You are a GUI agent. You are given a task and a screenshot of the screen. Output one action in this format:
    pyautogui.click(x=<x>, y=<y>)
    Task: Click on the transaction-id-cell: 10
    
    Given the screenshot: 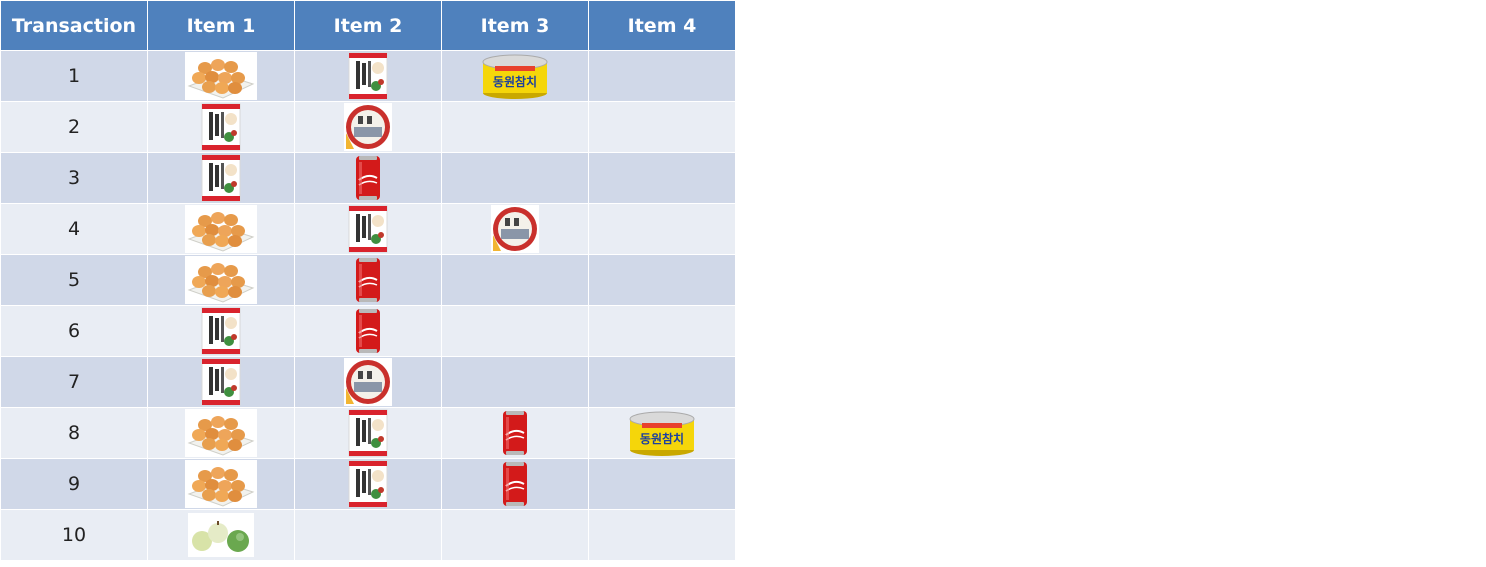 What is the action you would take?
    pyautogui.click(x=74, y=535)
    